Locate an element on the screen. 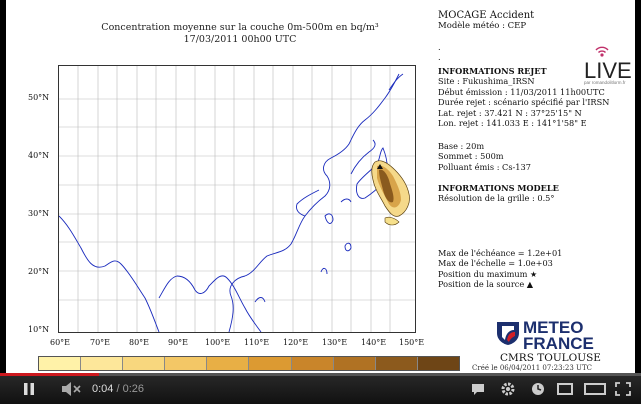 The width and height of the screenshot is (641, 404). meteo-france-wordmark: METEO FRANCE is located at coordinates (558, 336).